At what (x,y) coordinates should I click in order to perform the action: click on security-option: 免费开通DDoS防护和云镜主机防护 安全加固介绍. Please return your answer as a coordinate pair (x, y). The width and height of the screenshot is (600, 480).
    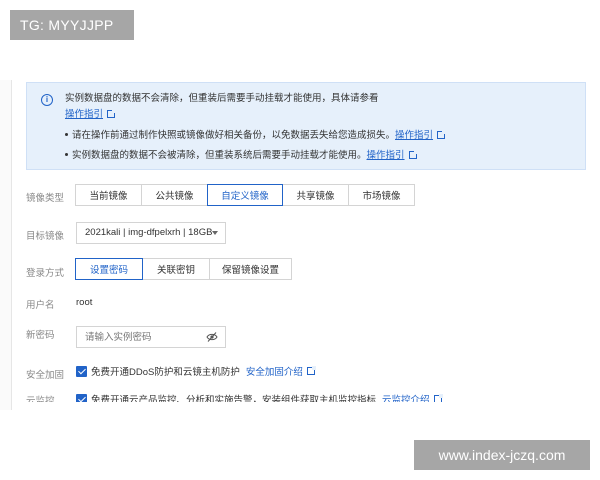
    Looking at the image, I should click on (196, 371).